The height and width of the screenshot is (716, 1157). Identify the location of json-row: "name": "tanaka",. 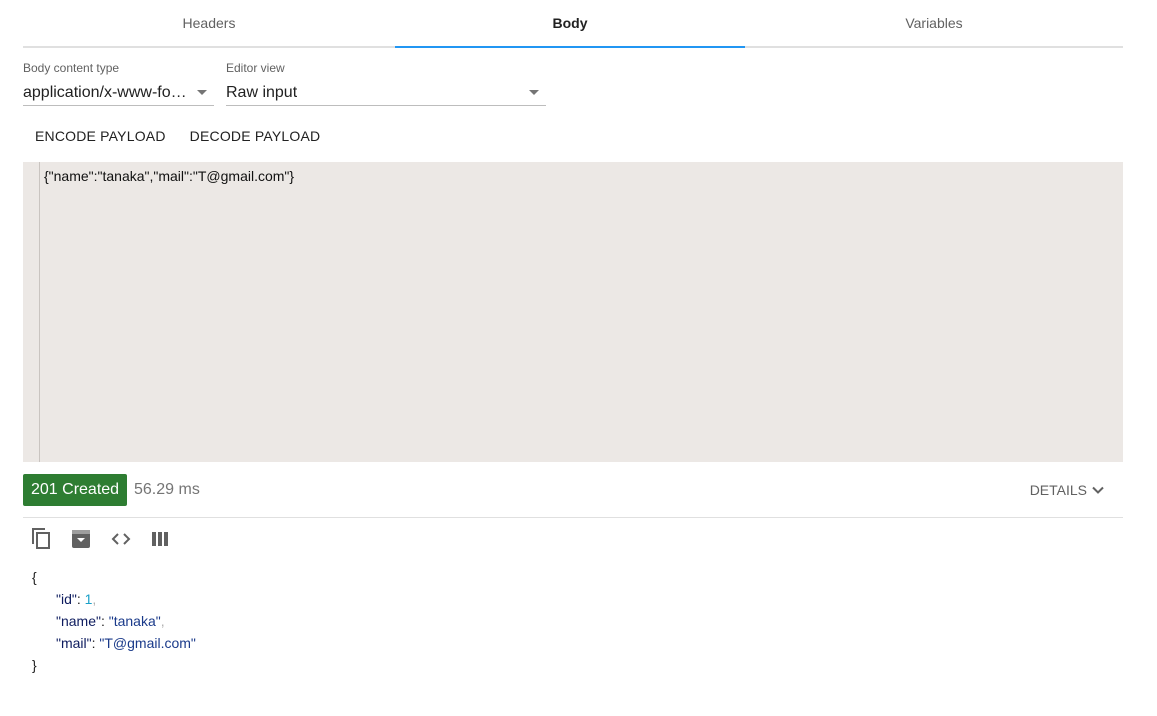
(110, 621).